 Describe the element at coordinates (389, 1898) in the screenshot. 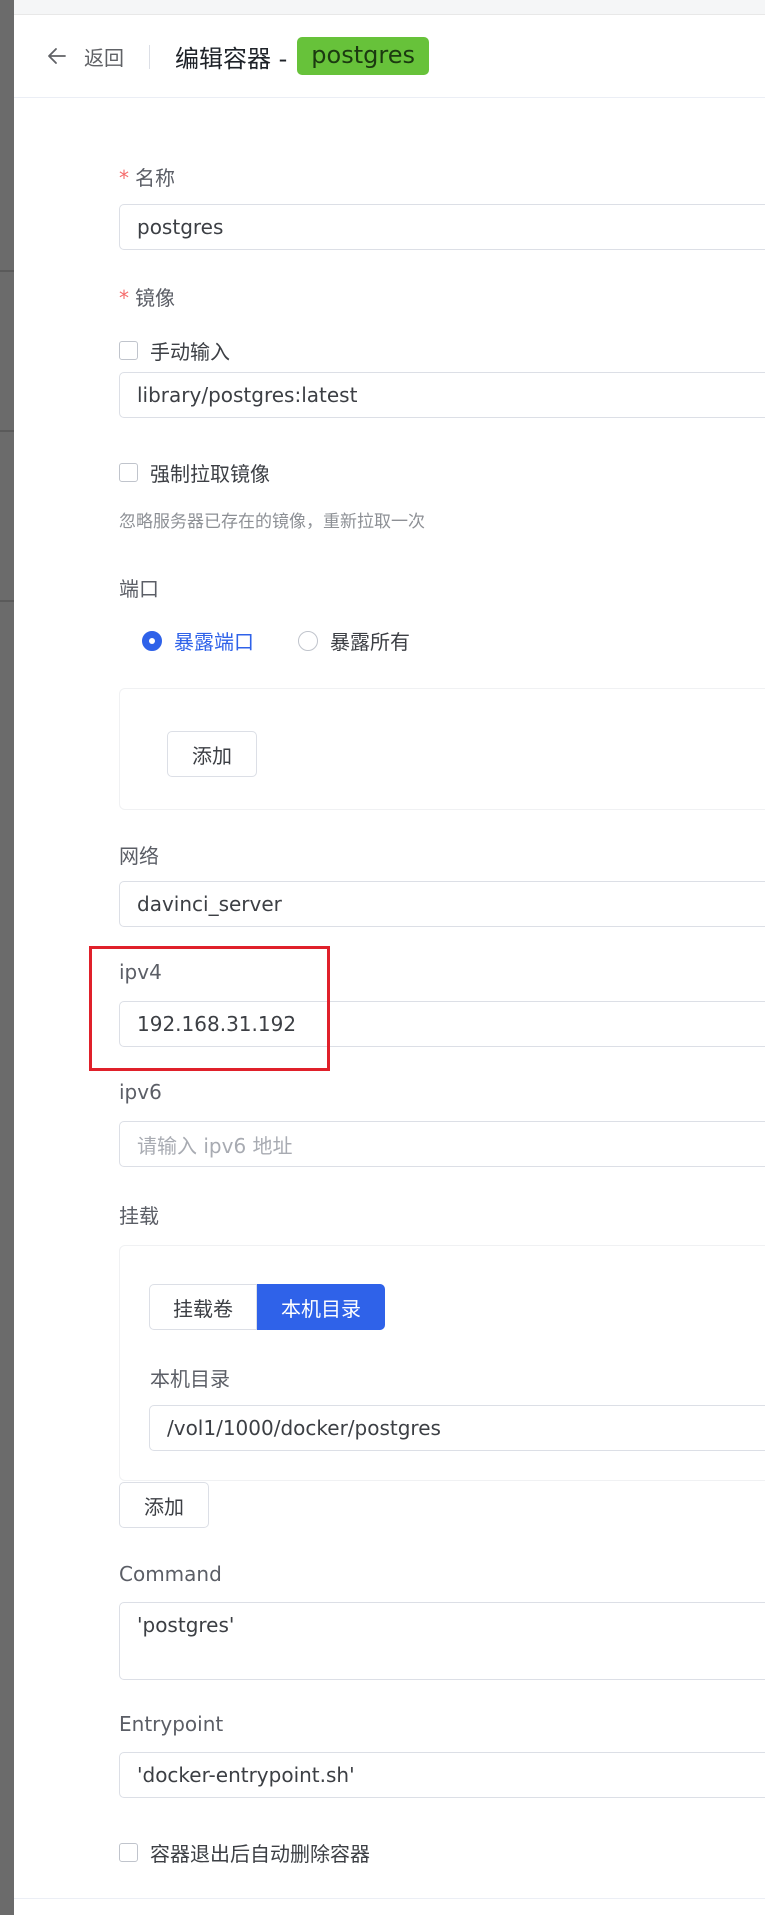

I see `bottom-divider` at that location.